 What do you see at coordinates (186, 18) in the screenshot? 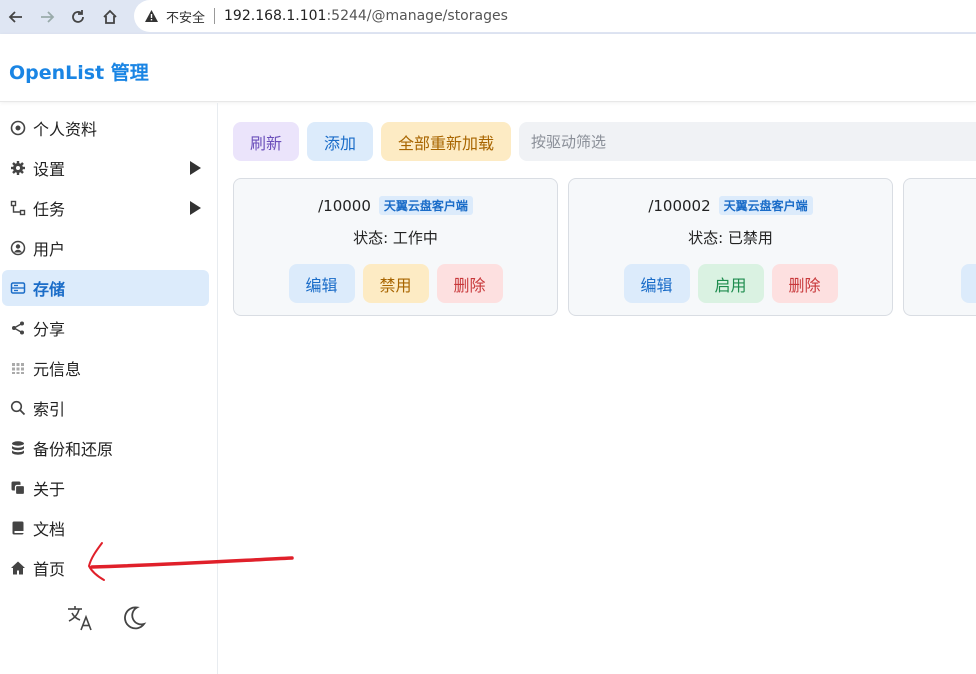
I see `insecure-label: 不安全` at bounding box center [186, 18].